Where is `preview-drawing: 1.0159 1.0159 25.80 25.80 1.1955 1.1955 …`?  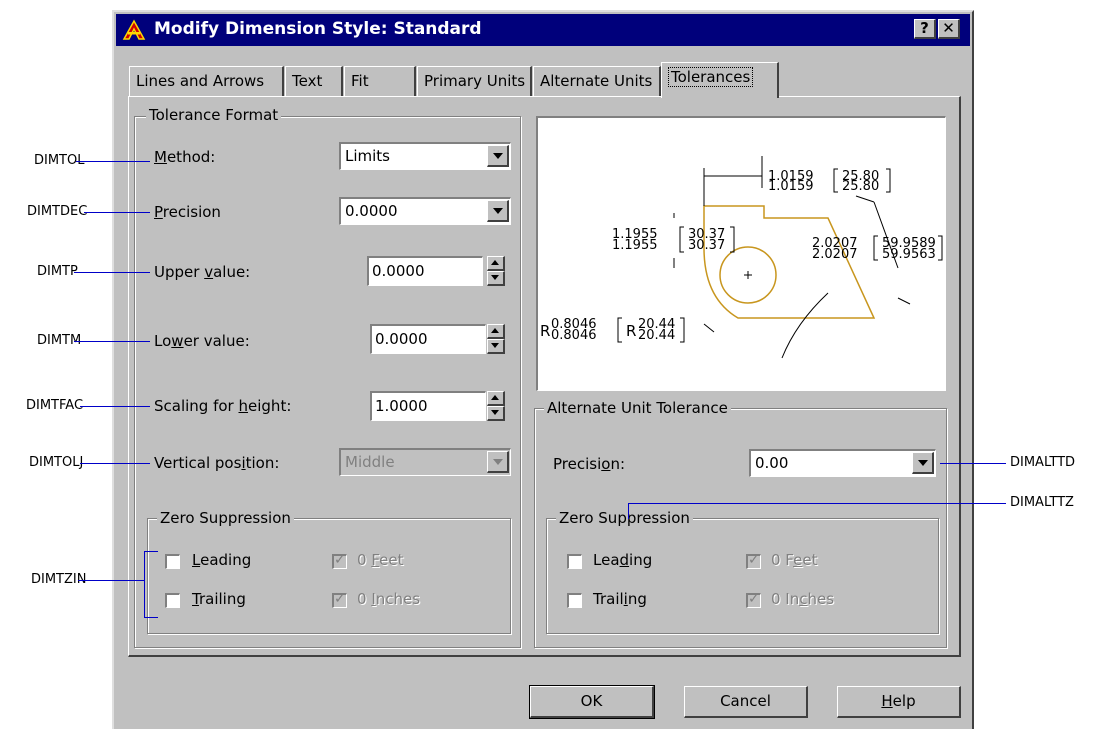 preview-drawing: 1.0159 1.0159 25.80 25.80 1.1955 1.1955 … is located at coordinates (741, 257).